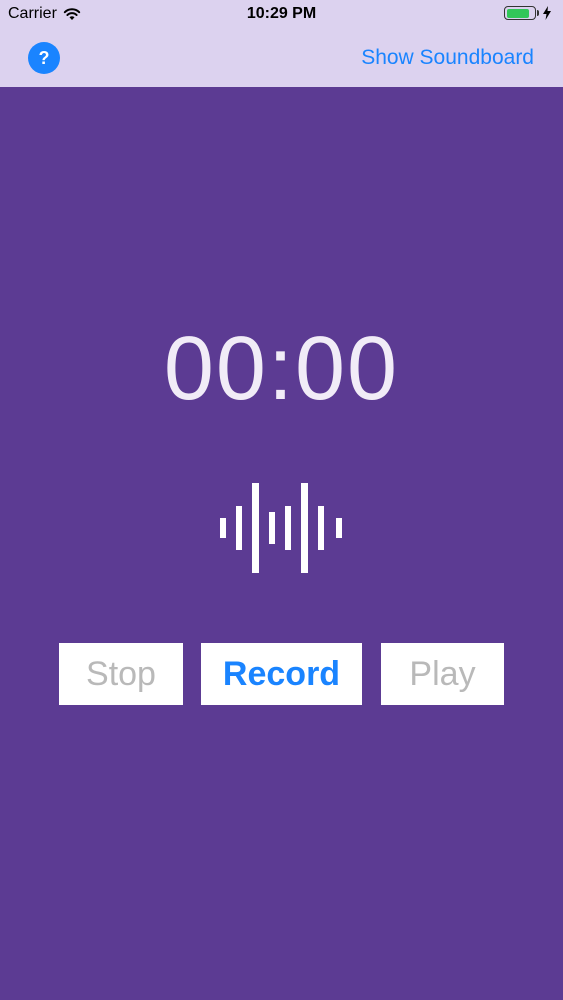 The width and height of the screenshot is (563, 1000). I want to click on status-time: 10:29 PM, so click(281, 13).